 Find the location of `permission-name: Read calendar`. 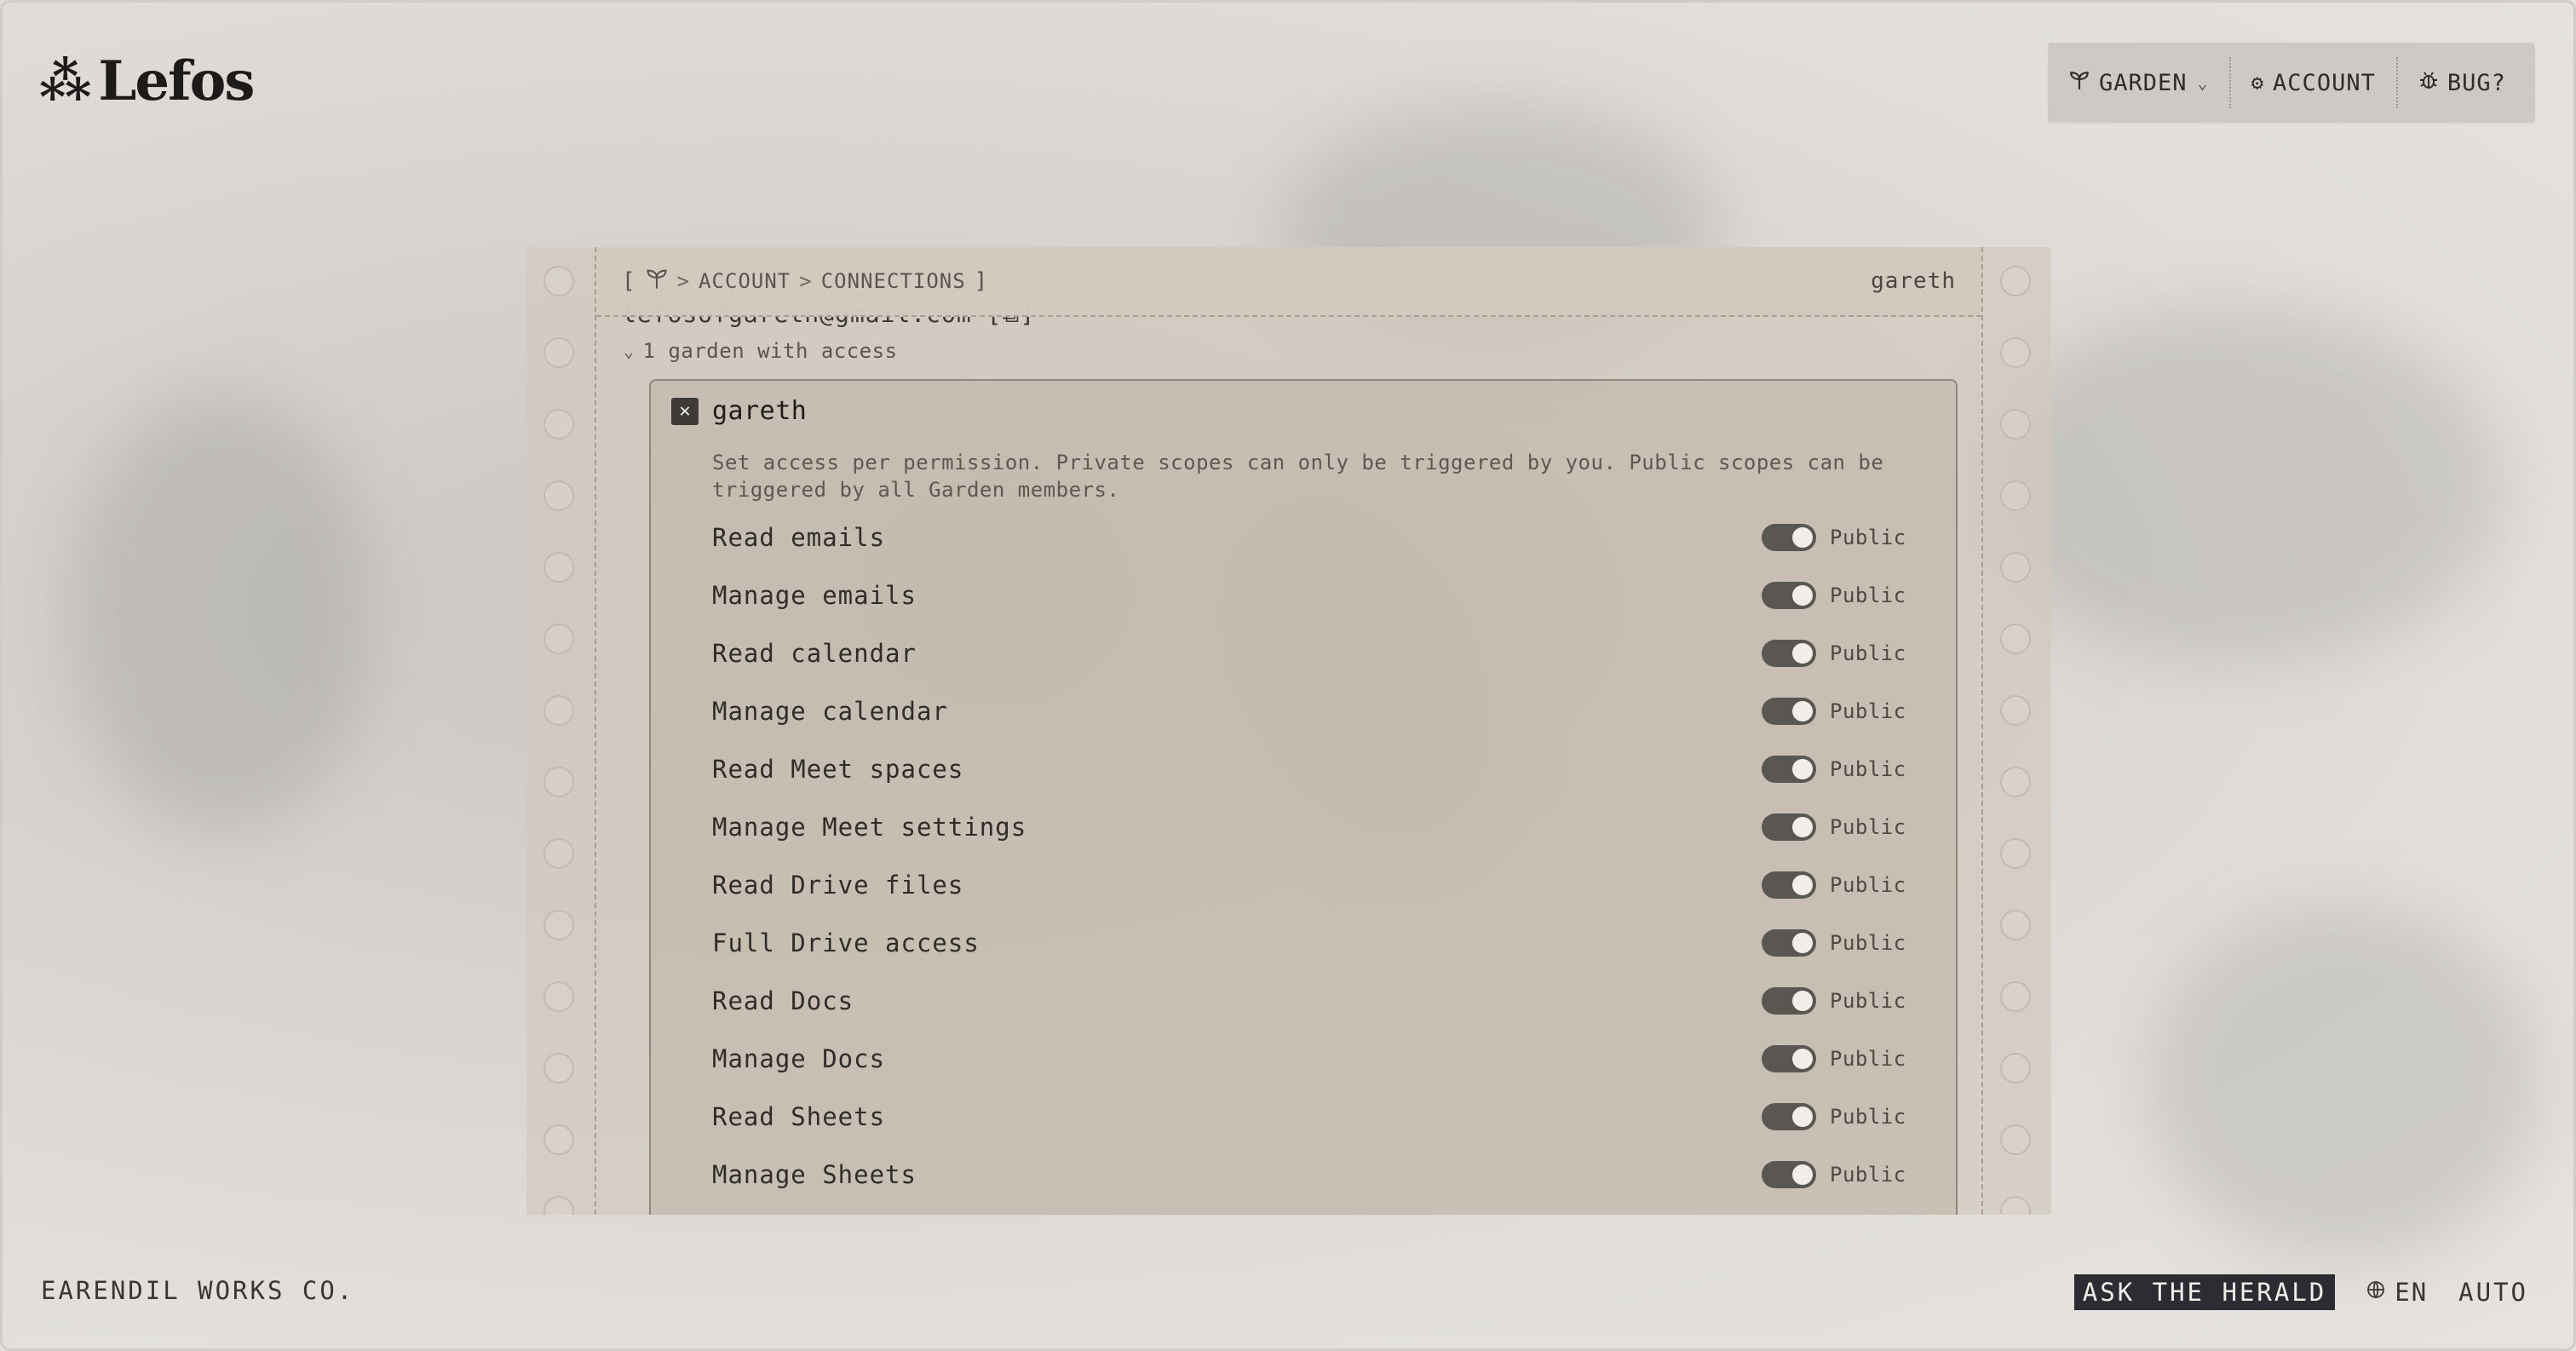

permission-name: Read calendar is located at coordinates (815, 654).